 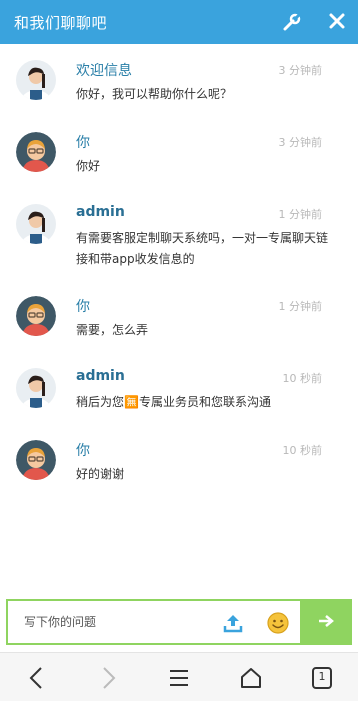 What do you see at coordinates (337, 21) in the screenshot?
I see `close-icon` at bounding box center [337, 21].